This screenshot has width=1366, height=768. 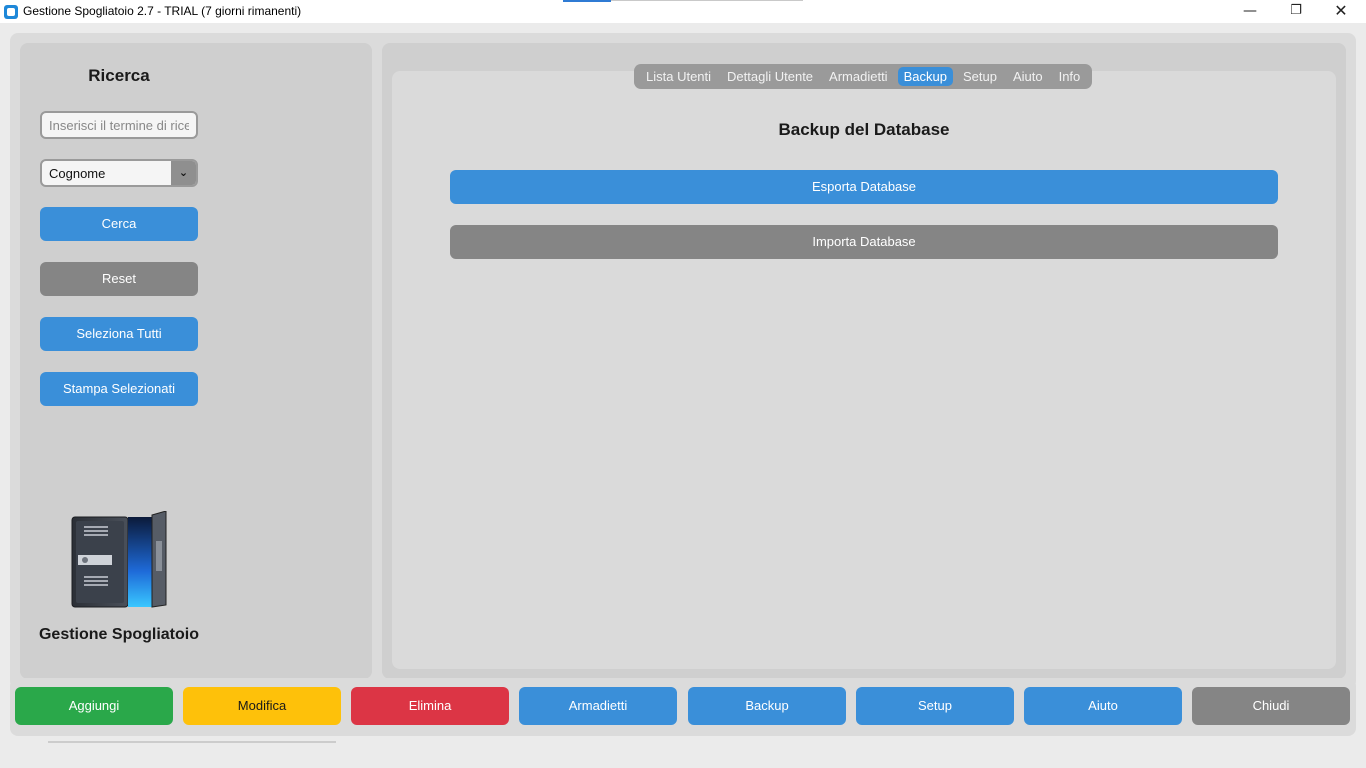 What do you see at coordinates (1070, 76) in the screenshot?
I see `tab-info: Info` at bounding box center [1070, 76].